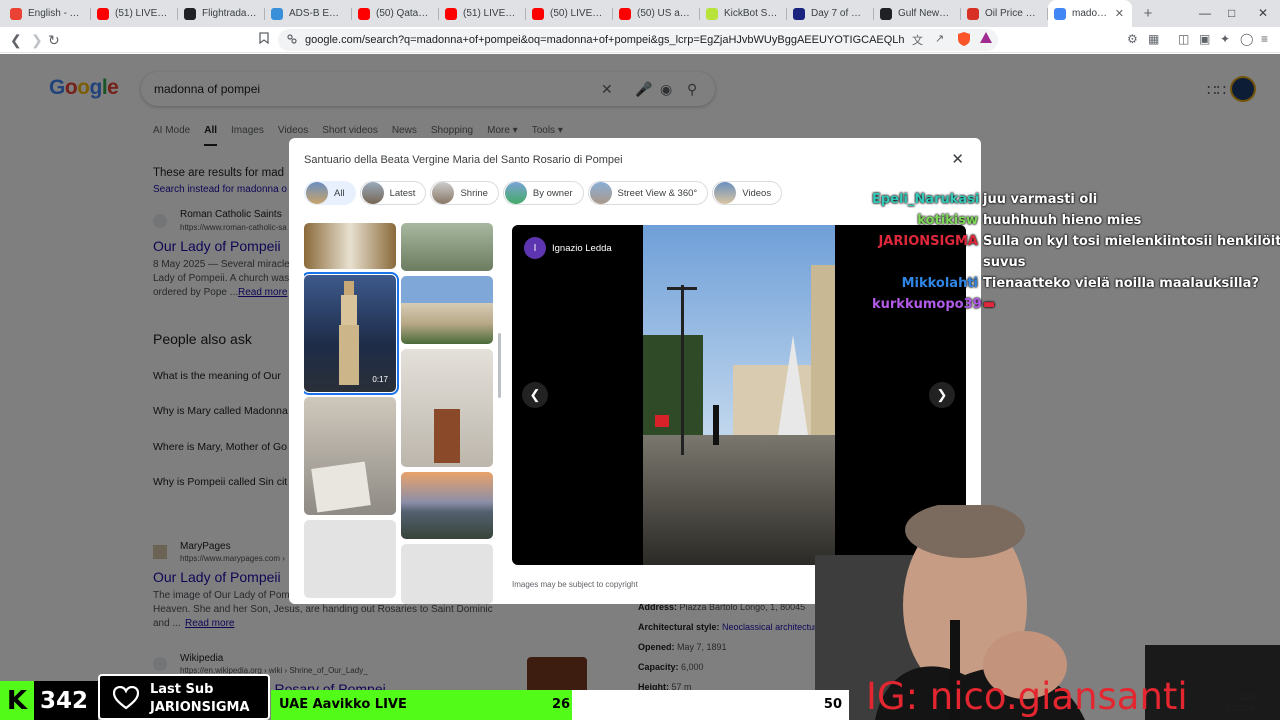  What do you see at coordinates (200, 707) in the screenshot?
I see `last-sub-user: JARIONSIGMA` at bounding box center [200, 707].